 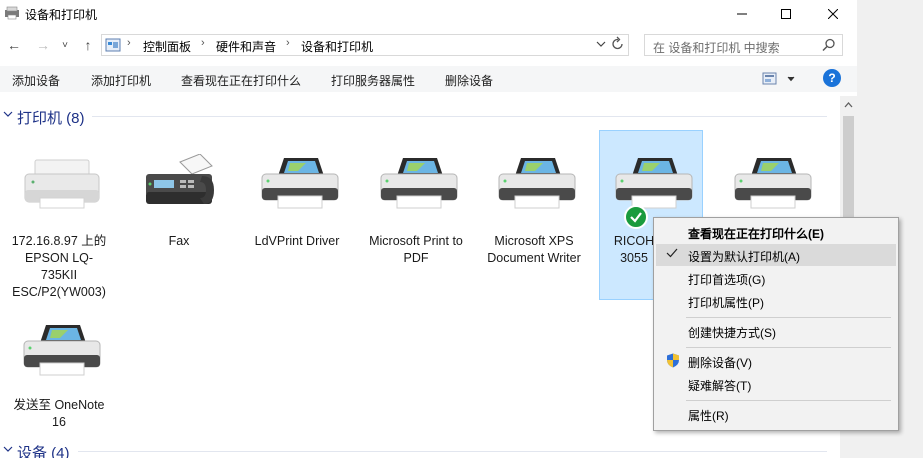 What do you see at coordinates (428, 14) in the screenshot?
I see `title-bar: 设备和打印机` at bounding box center [428, 14].